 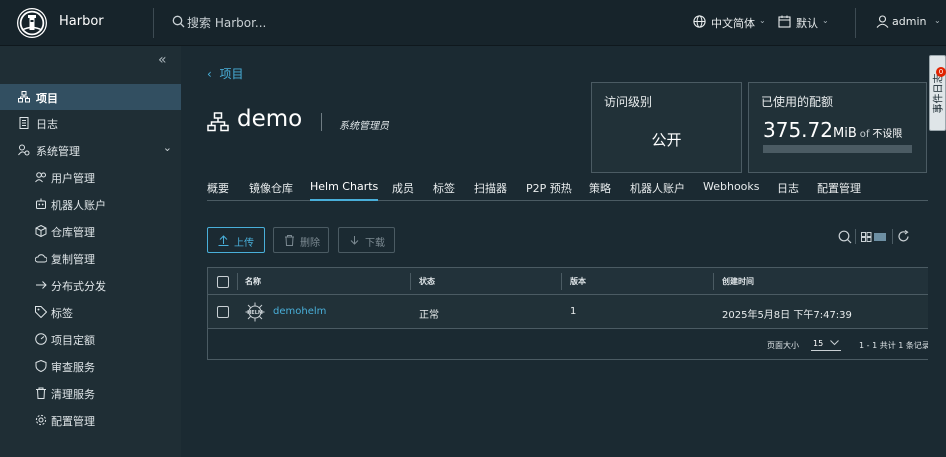 I want to click on sidebar-item-robot-accounts: 机器人账户, so click(x=90, y=204).